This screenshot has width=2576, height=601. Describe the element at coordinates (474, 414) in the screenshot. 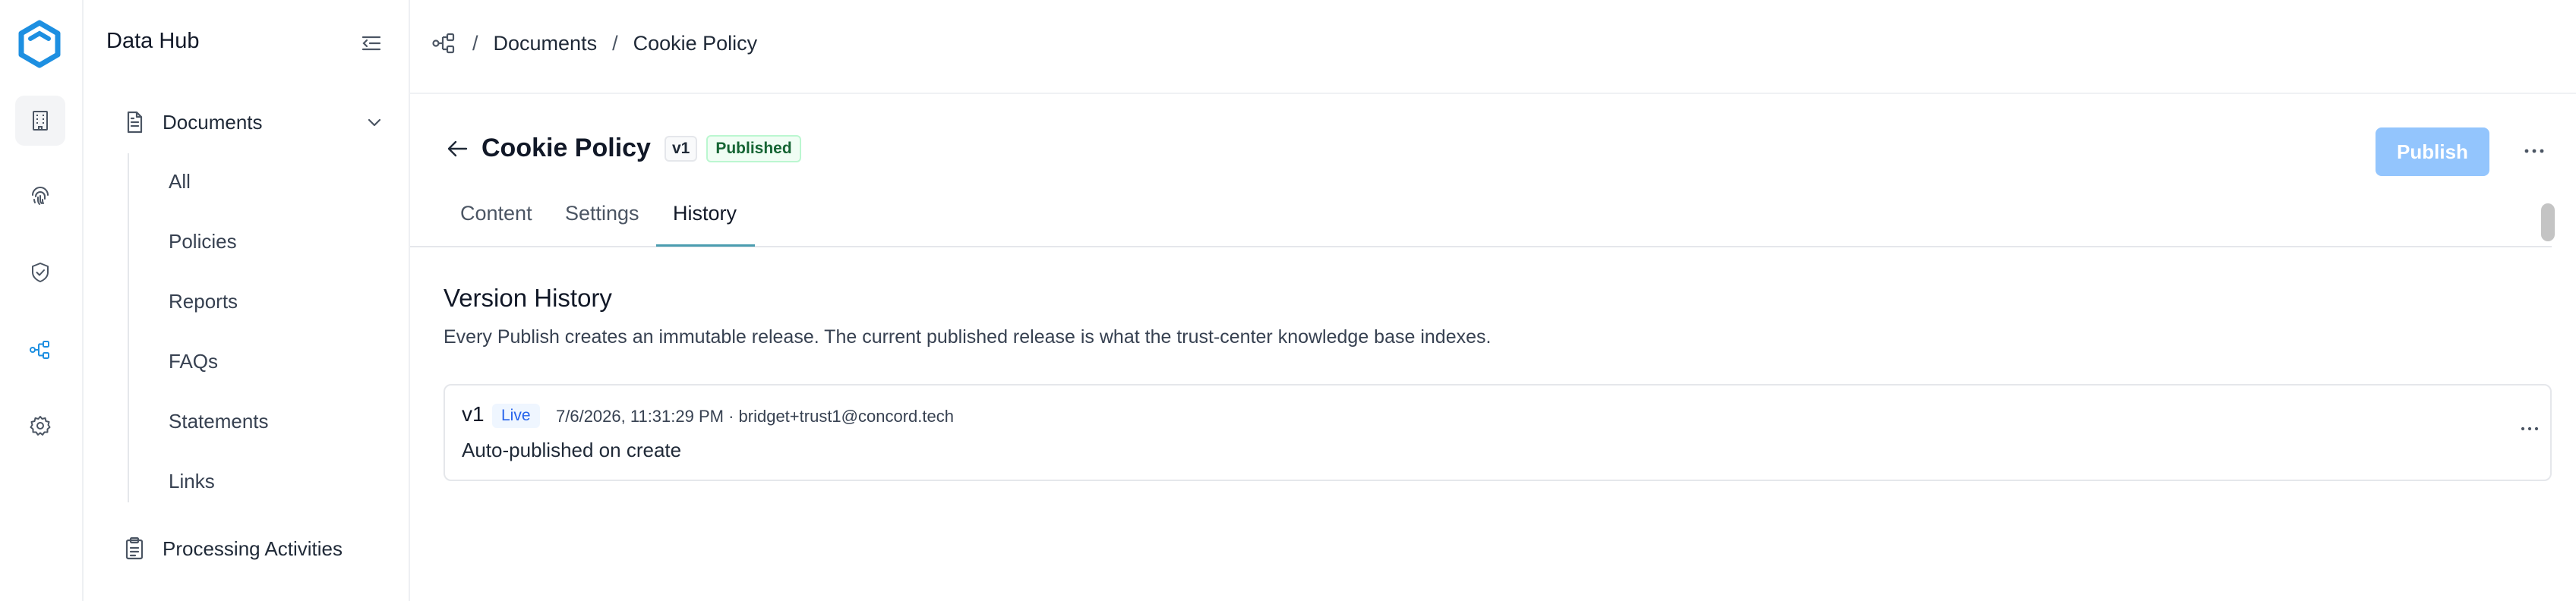

I see `release-version: v1` at that location.